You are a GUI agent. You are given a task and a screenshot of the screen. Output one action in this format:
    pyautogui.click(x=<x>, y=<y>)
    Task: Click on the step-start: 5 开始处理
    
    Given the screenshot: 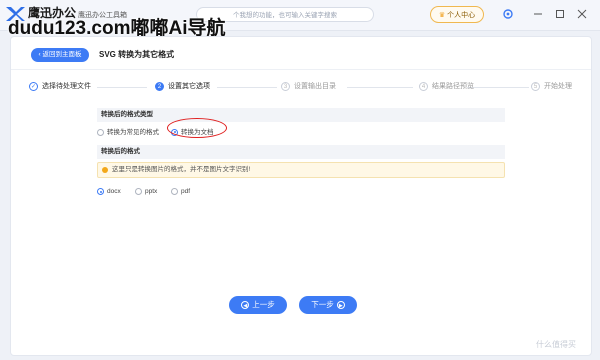 What is the action you would take?
    pyautogui.click(x=551, y=87)
    